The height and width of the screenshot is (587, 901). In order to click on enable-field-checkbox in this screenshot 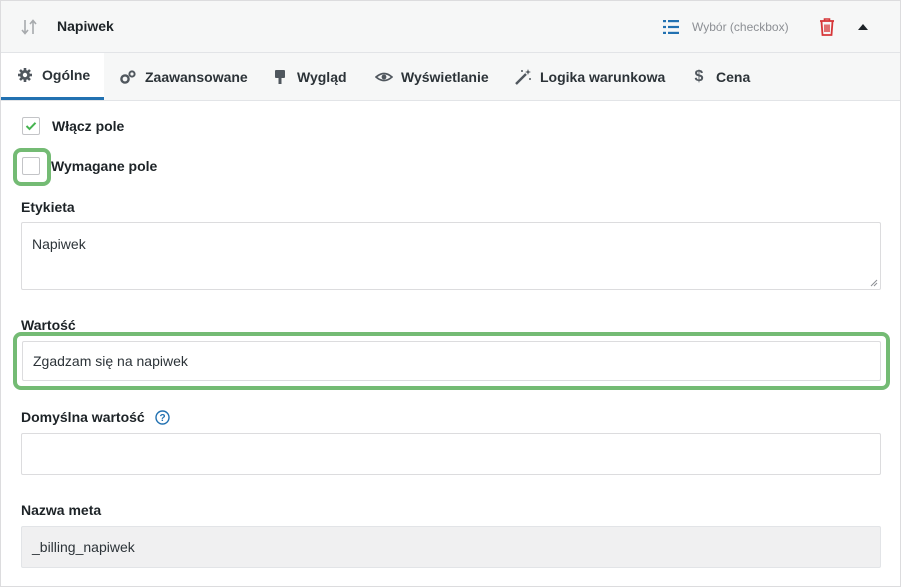, I will do `click(31, 126)`.